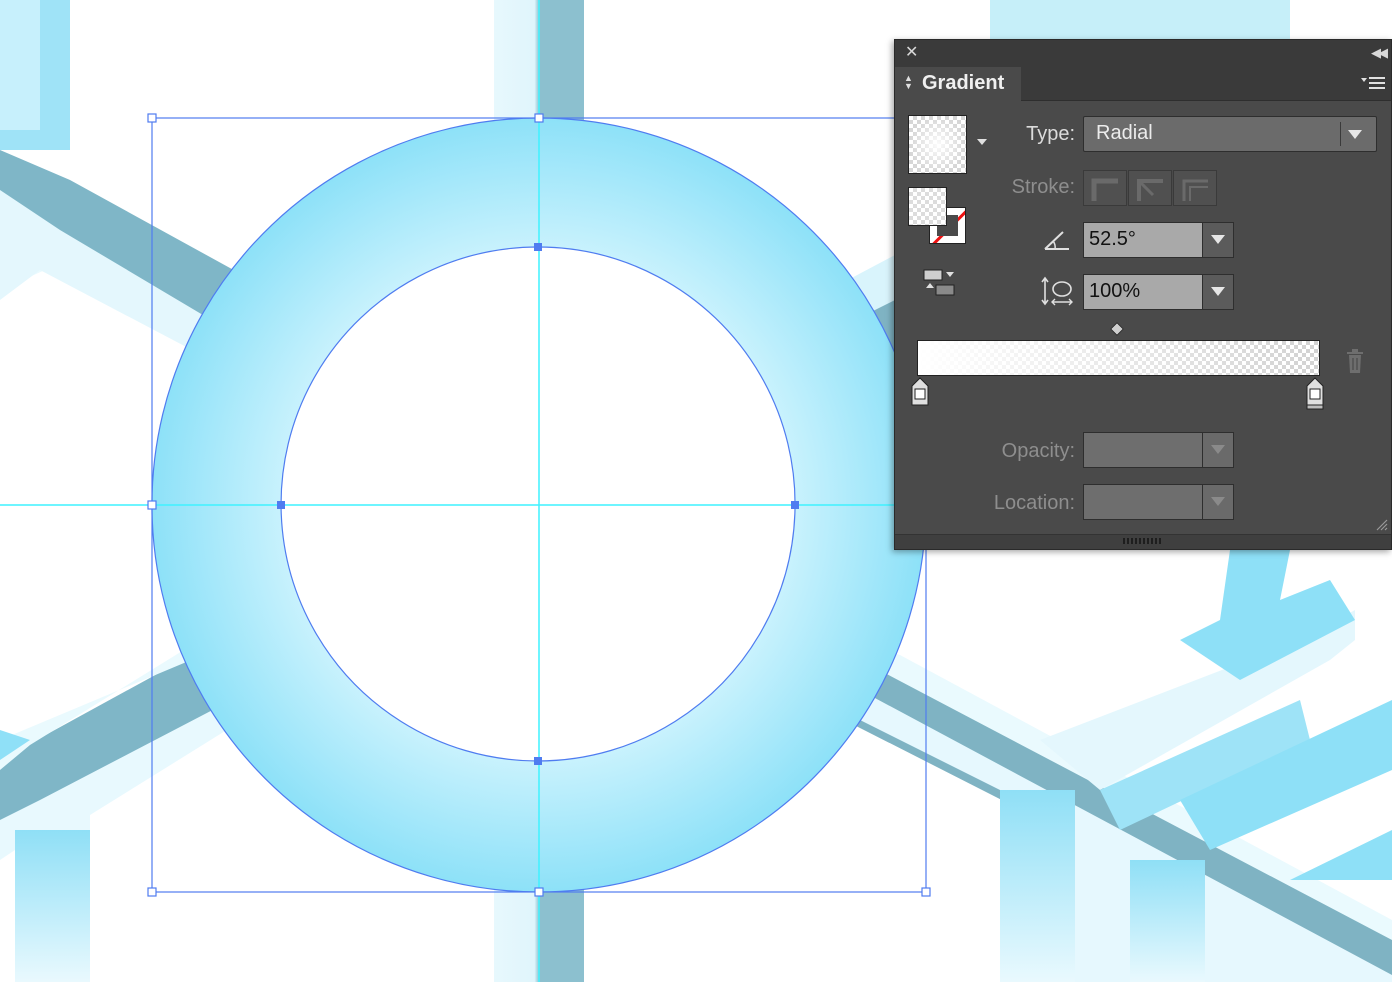 This screenshot has height=982, width=1392. I want to click on opacity-input, so click(1143, 450).